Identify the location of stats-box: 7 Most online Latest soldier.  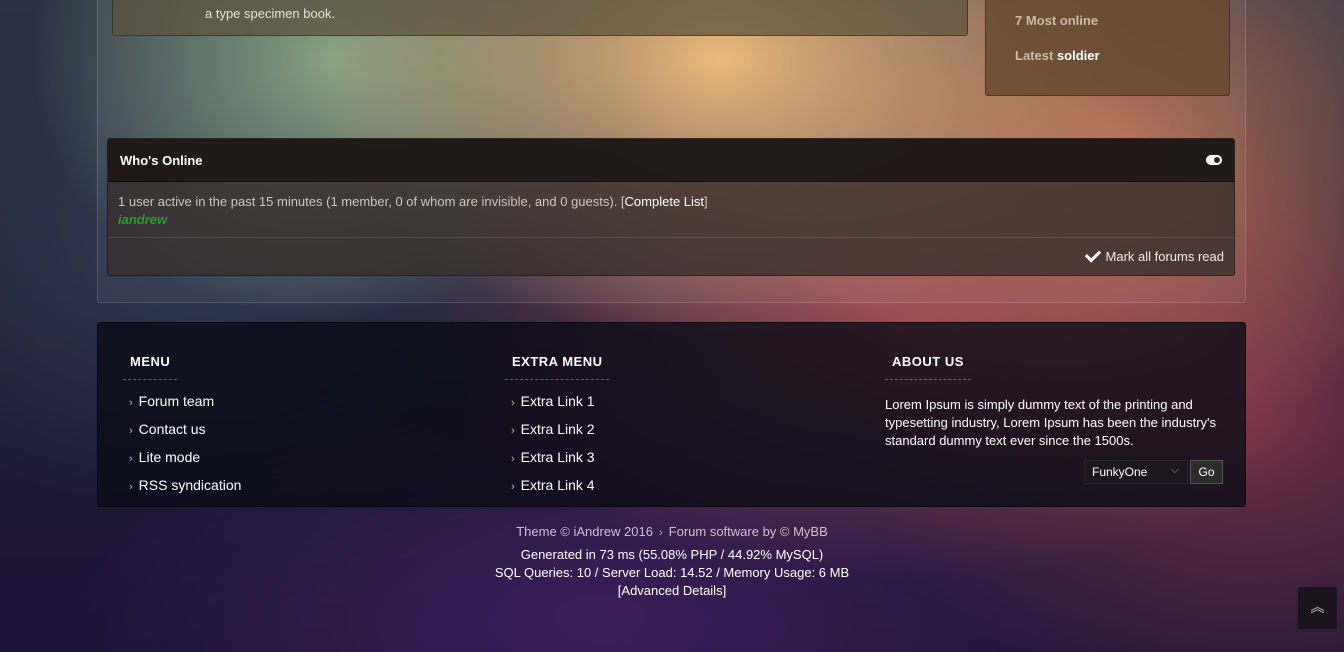
(1107, 48).